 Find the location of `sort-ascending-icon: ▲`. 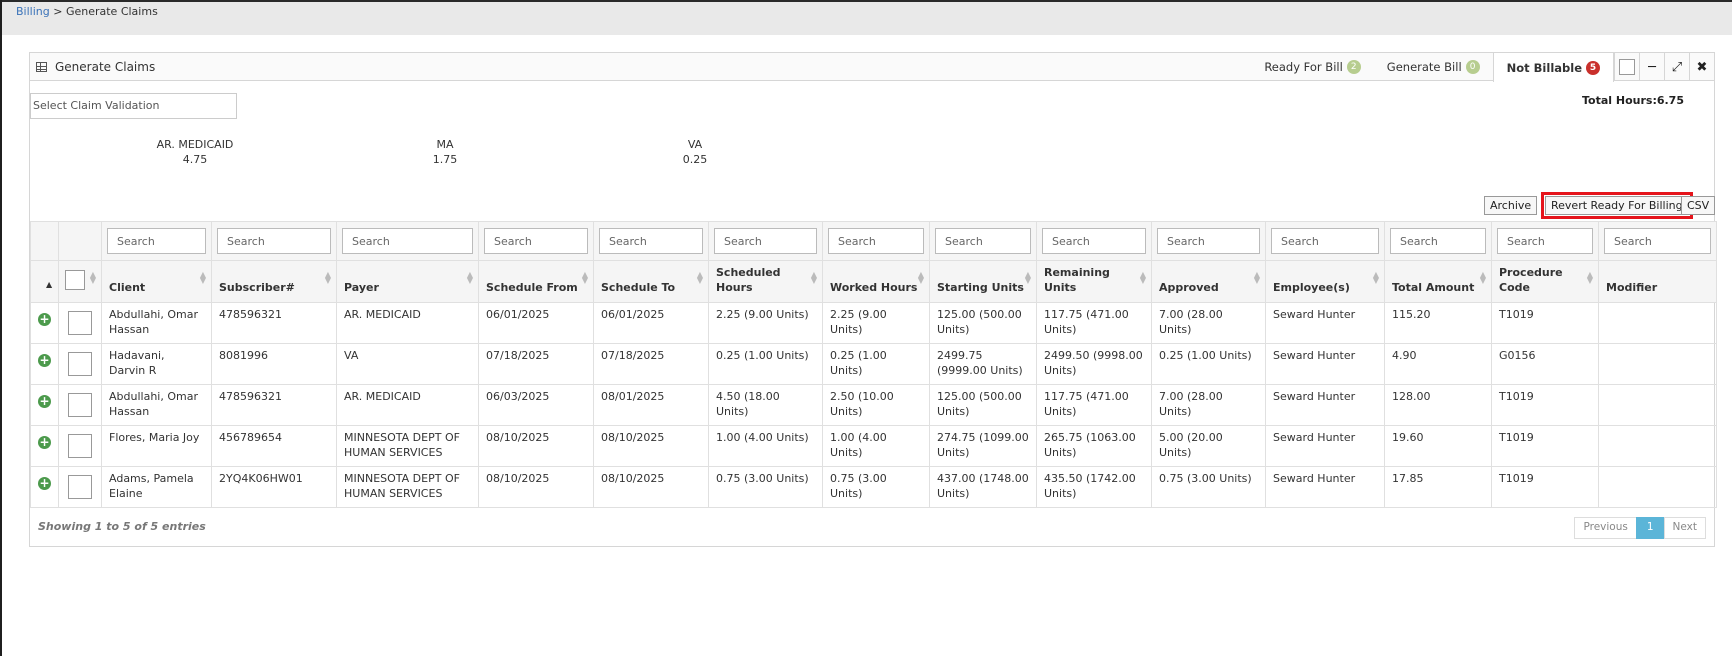

sort-ascending-icon: ▲ is located at coordinates (49, 284).